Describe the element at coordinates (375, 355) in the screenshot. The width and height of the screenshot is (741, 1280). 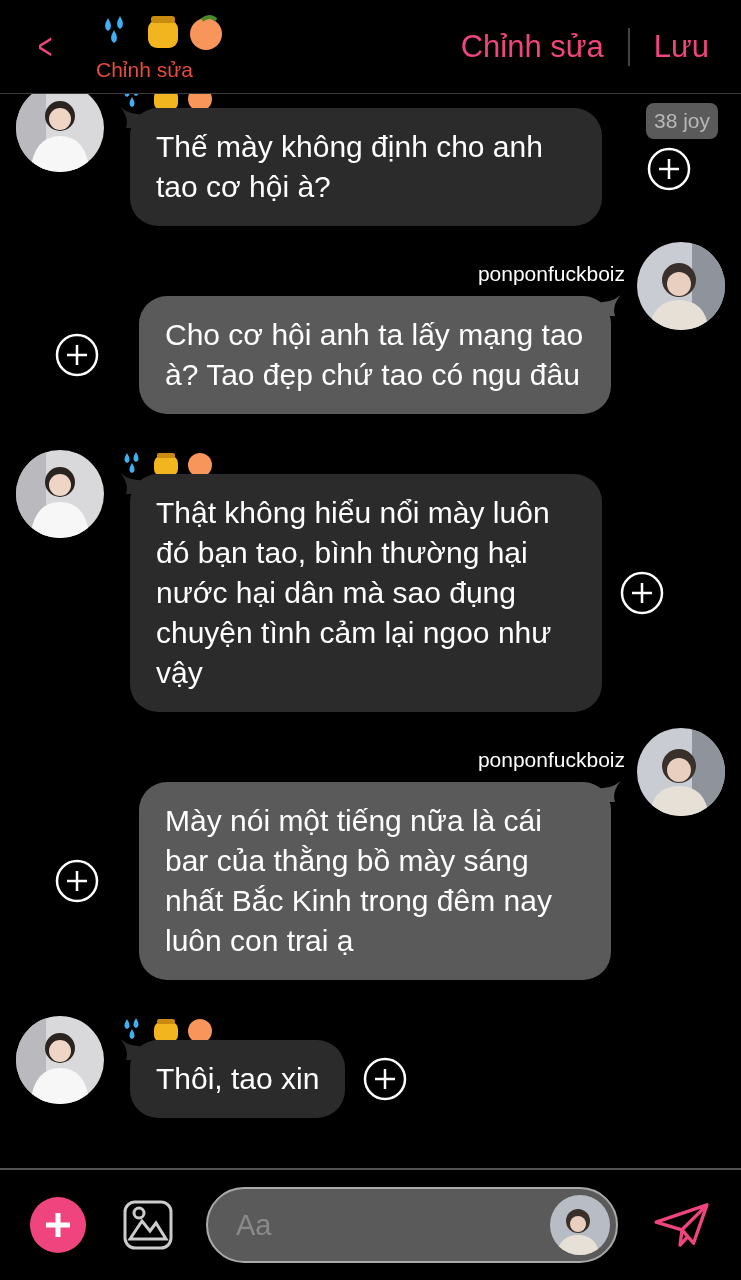
I see `message-bubble: Cho cơ hội anh ta lấy mạng tao à? Tao đẹp chứ tao có ngu đâu` at that location.